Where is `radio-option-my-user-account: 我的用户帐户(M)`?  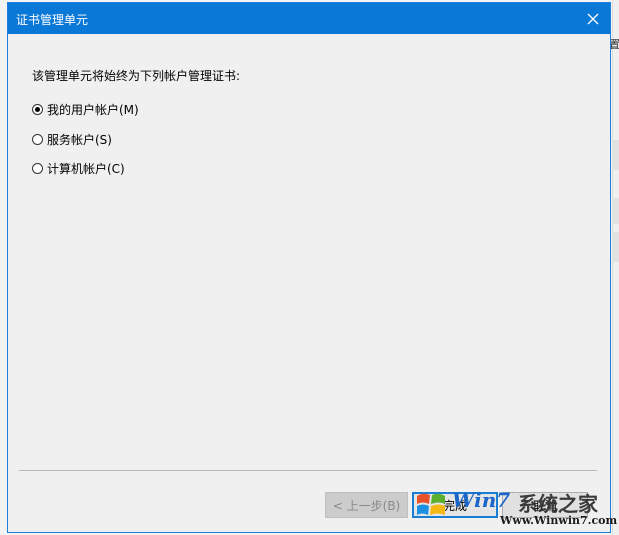 radio-option-my-user-account: 我的用户帐户(M) is located at coordinates (85, 109).